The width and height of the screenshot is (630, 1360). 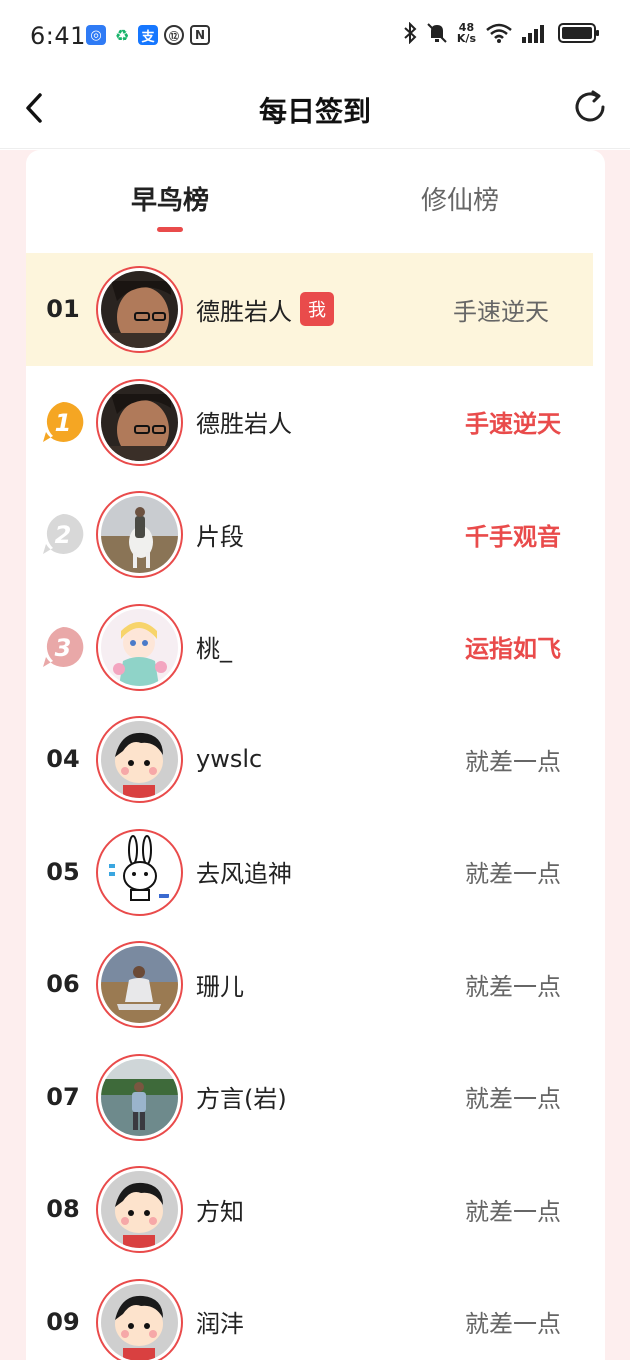 What do you see at coordinates (513, 649) in the screenshot?
I see `rank-status: 运指如飞` at bounding box center [513, 649].